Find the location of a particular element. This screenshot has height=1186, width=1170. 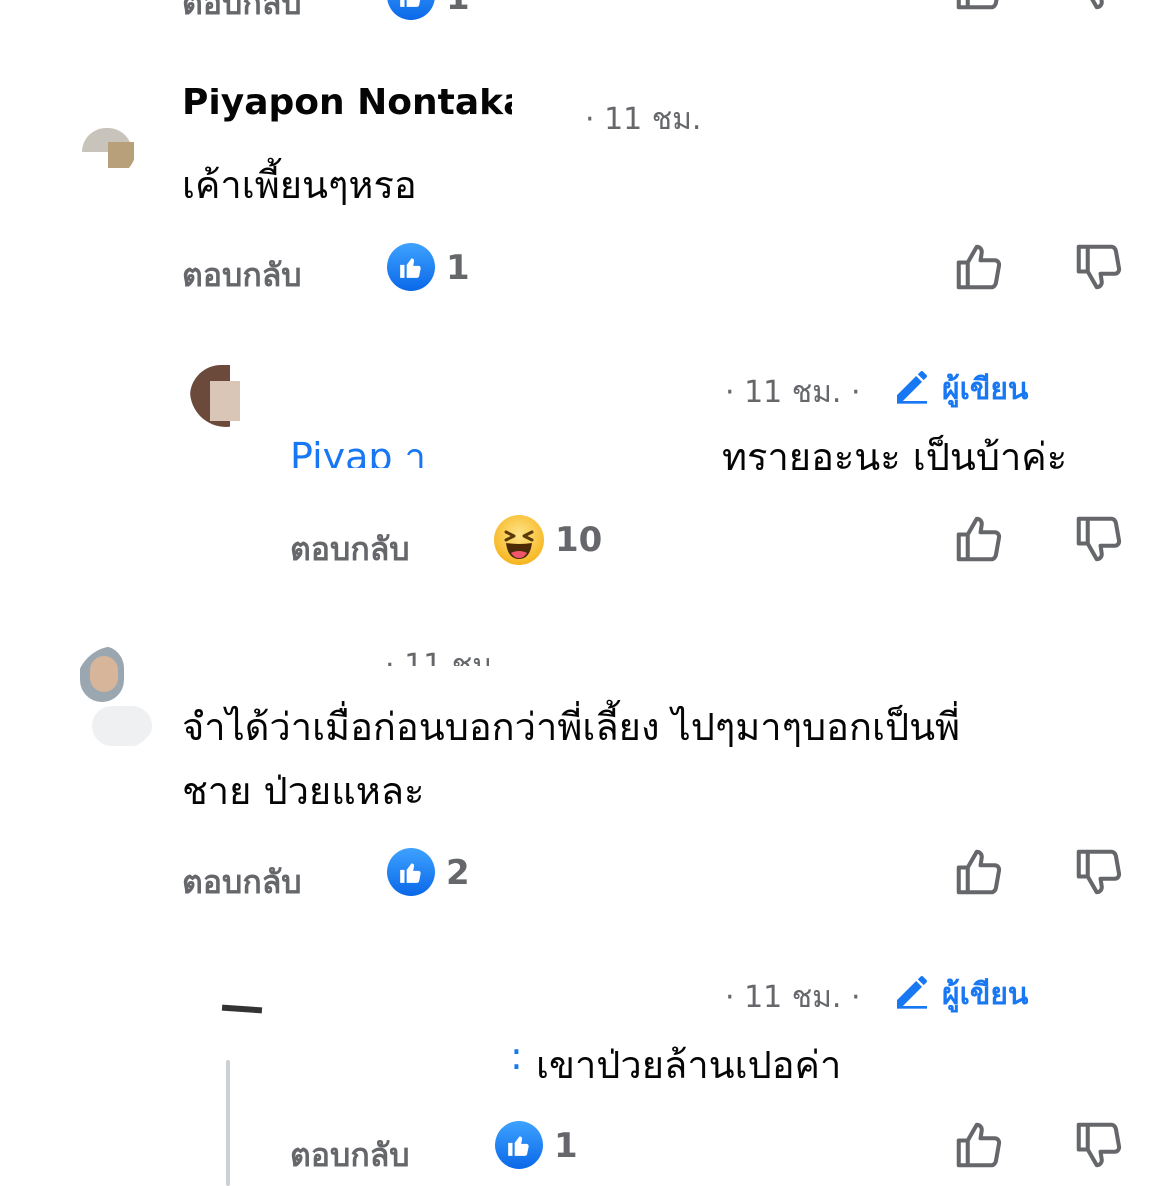

like-count: 2 is located at coordinates (458, 873).